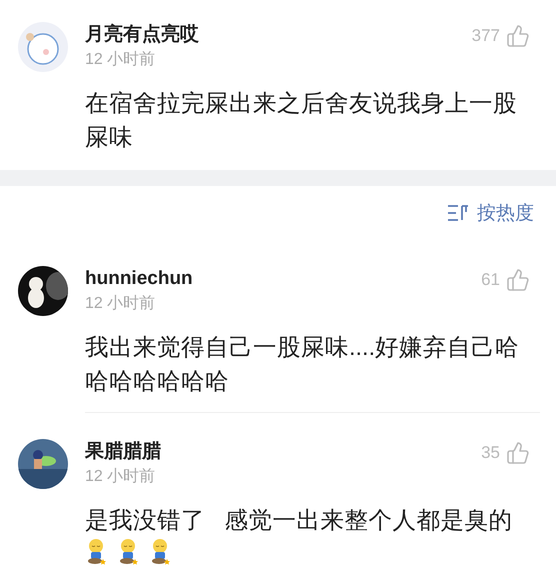 The width and height of the screenshot is (556, 587). I want to click on user-name: hunniechun, so click(139, 279).